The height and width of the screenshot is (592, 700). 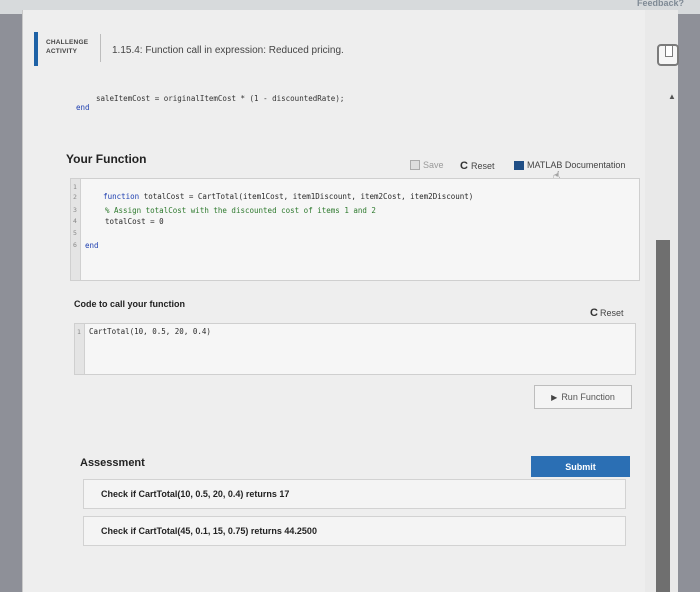 I want to click on call-reset-button: C Reset, so click(x=606, y=313).